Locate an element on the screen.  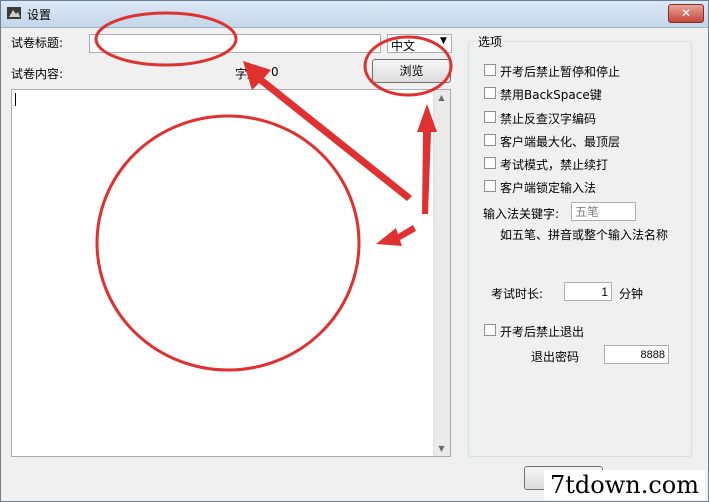
ime-keyword-label: 输入法关键字: is located at coordinates (521, 214).